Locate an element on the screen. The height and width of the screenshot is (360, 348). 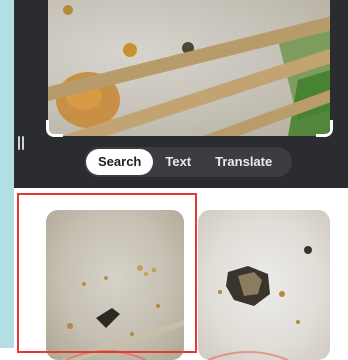
drag-handle-icon is located at coordinates (22, 143).